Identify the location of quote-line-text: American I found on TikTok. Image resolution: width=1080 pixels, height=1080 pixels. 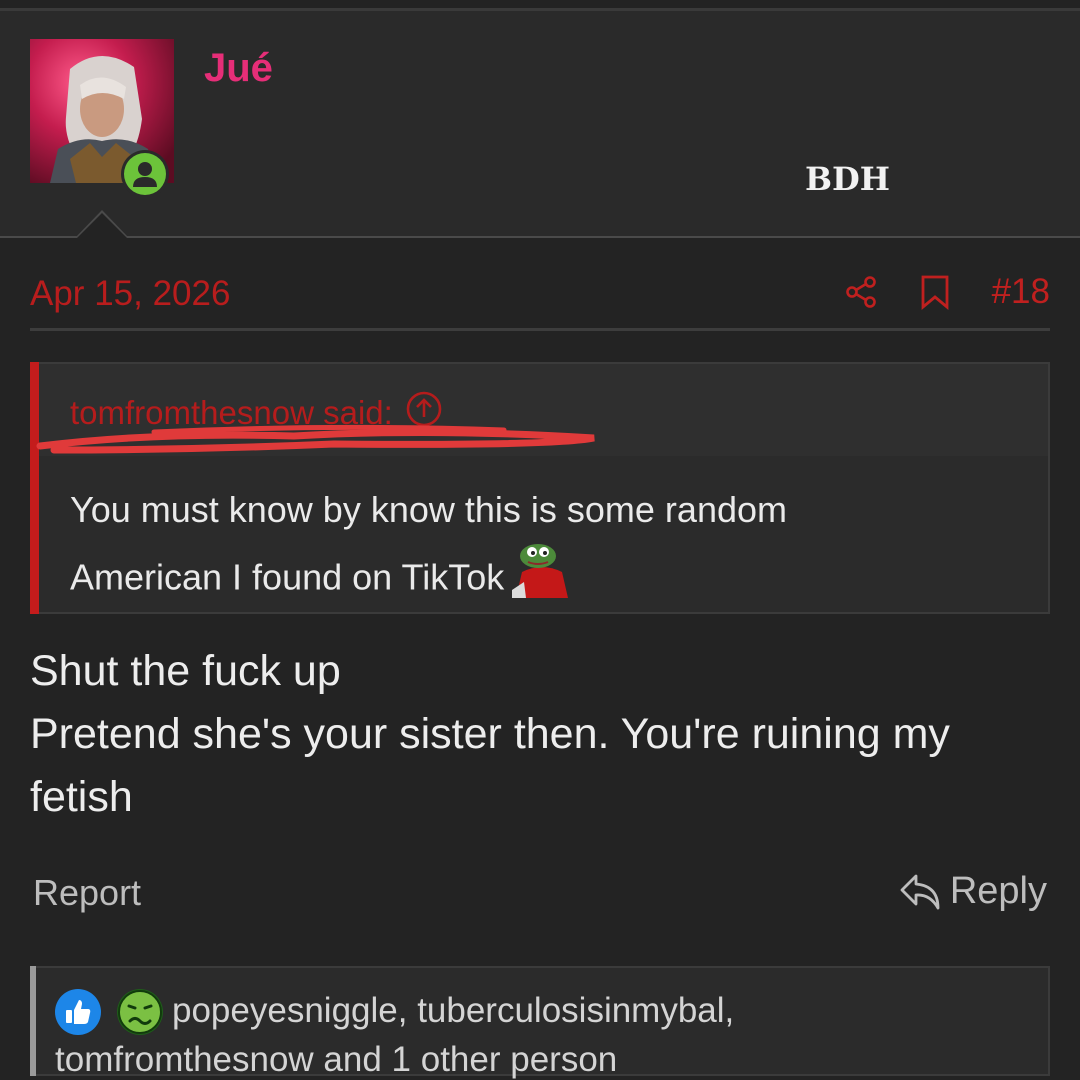
(287, 577).